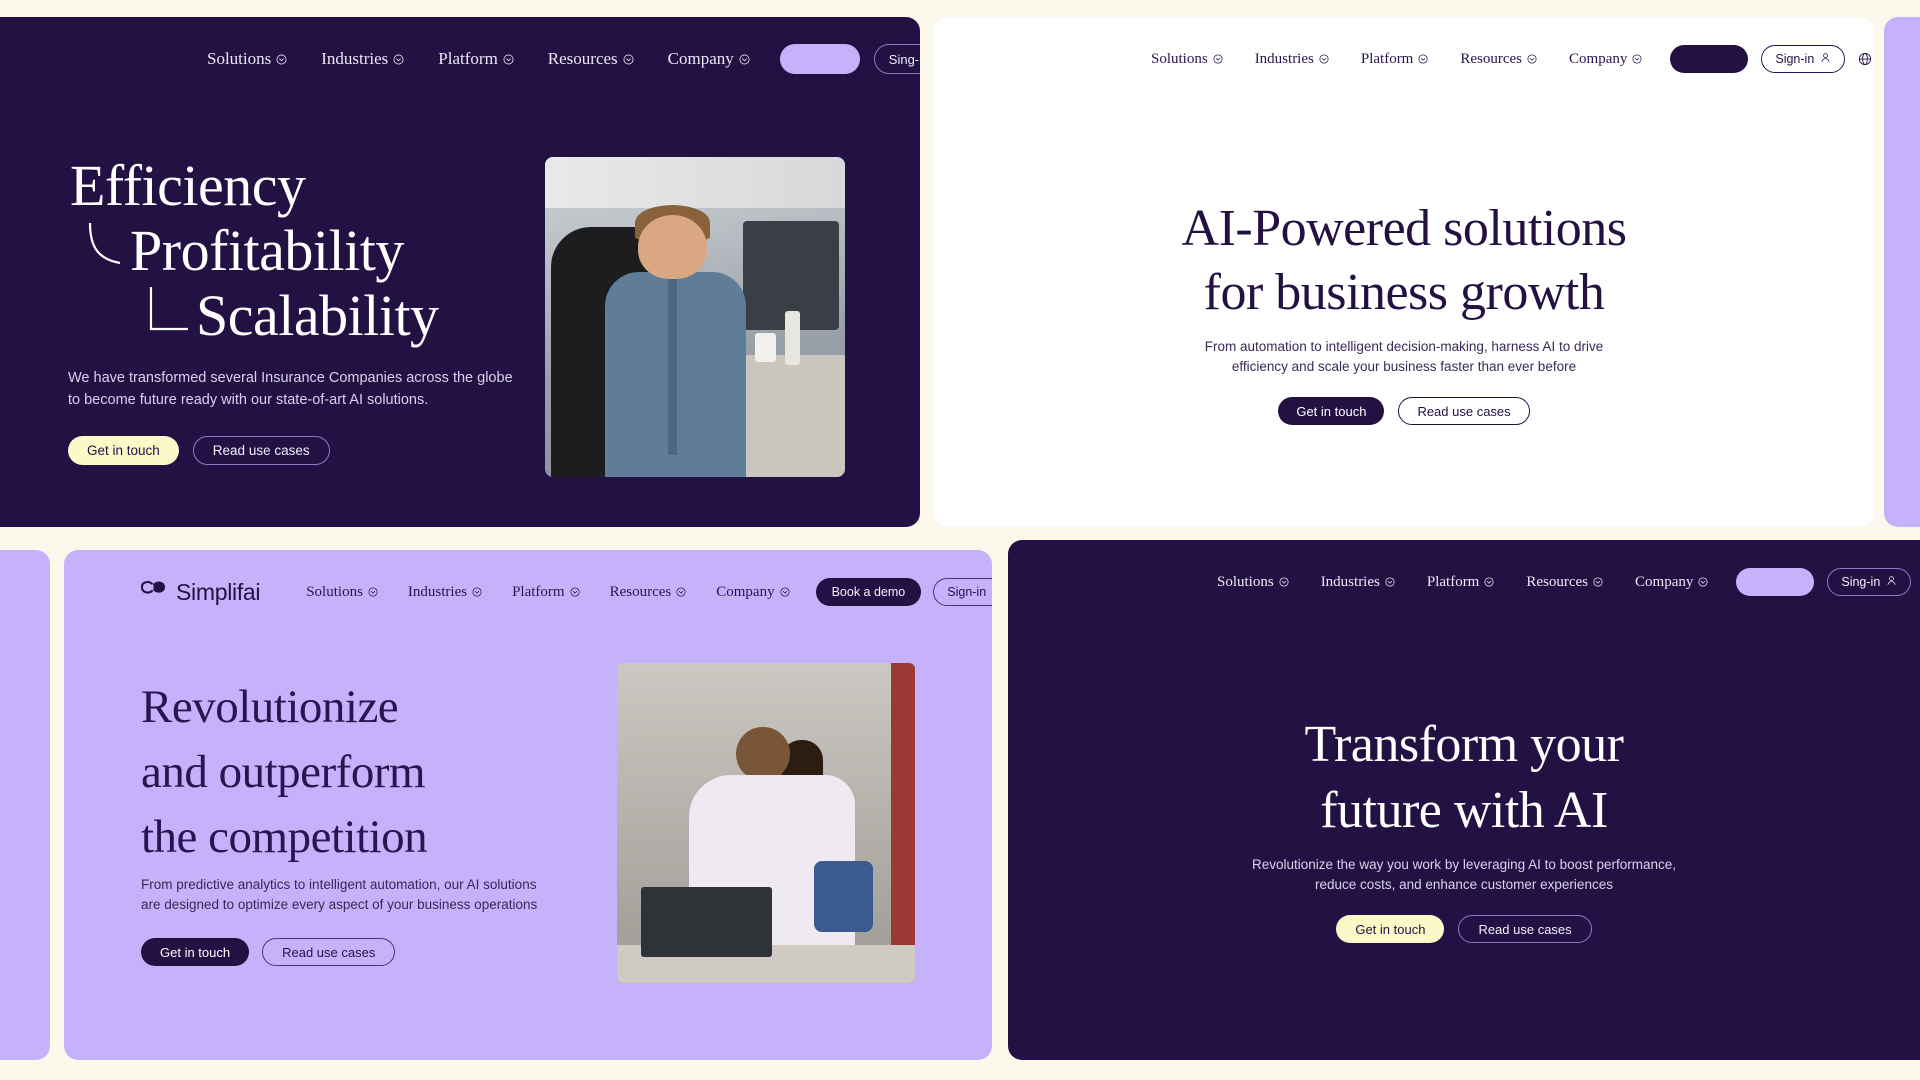  I want to click on hero-buttons-card2: Get in touch Read use cases, so click(1404, 411).